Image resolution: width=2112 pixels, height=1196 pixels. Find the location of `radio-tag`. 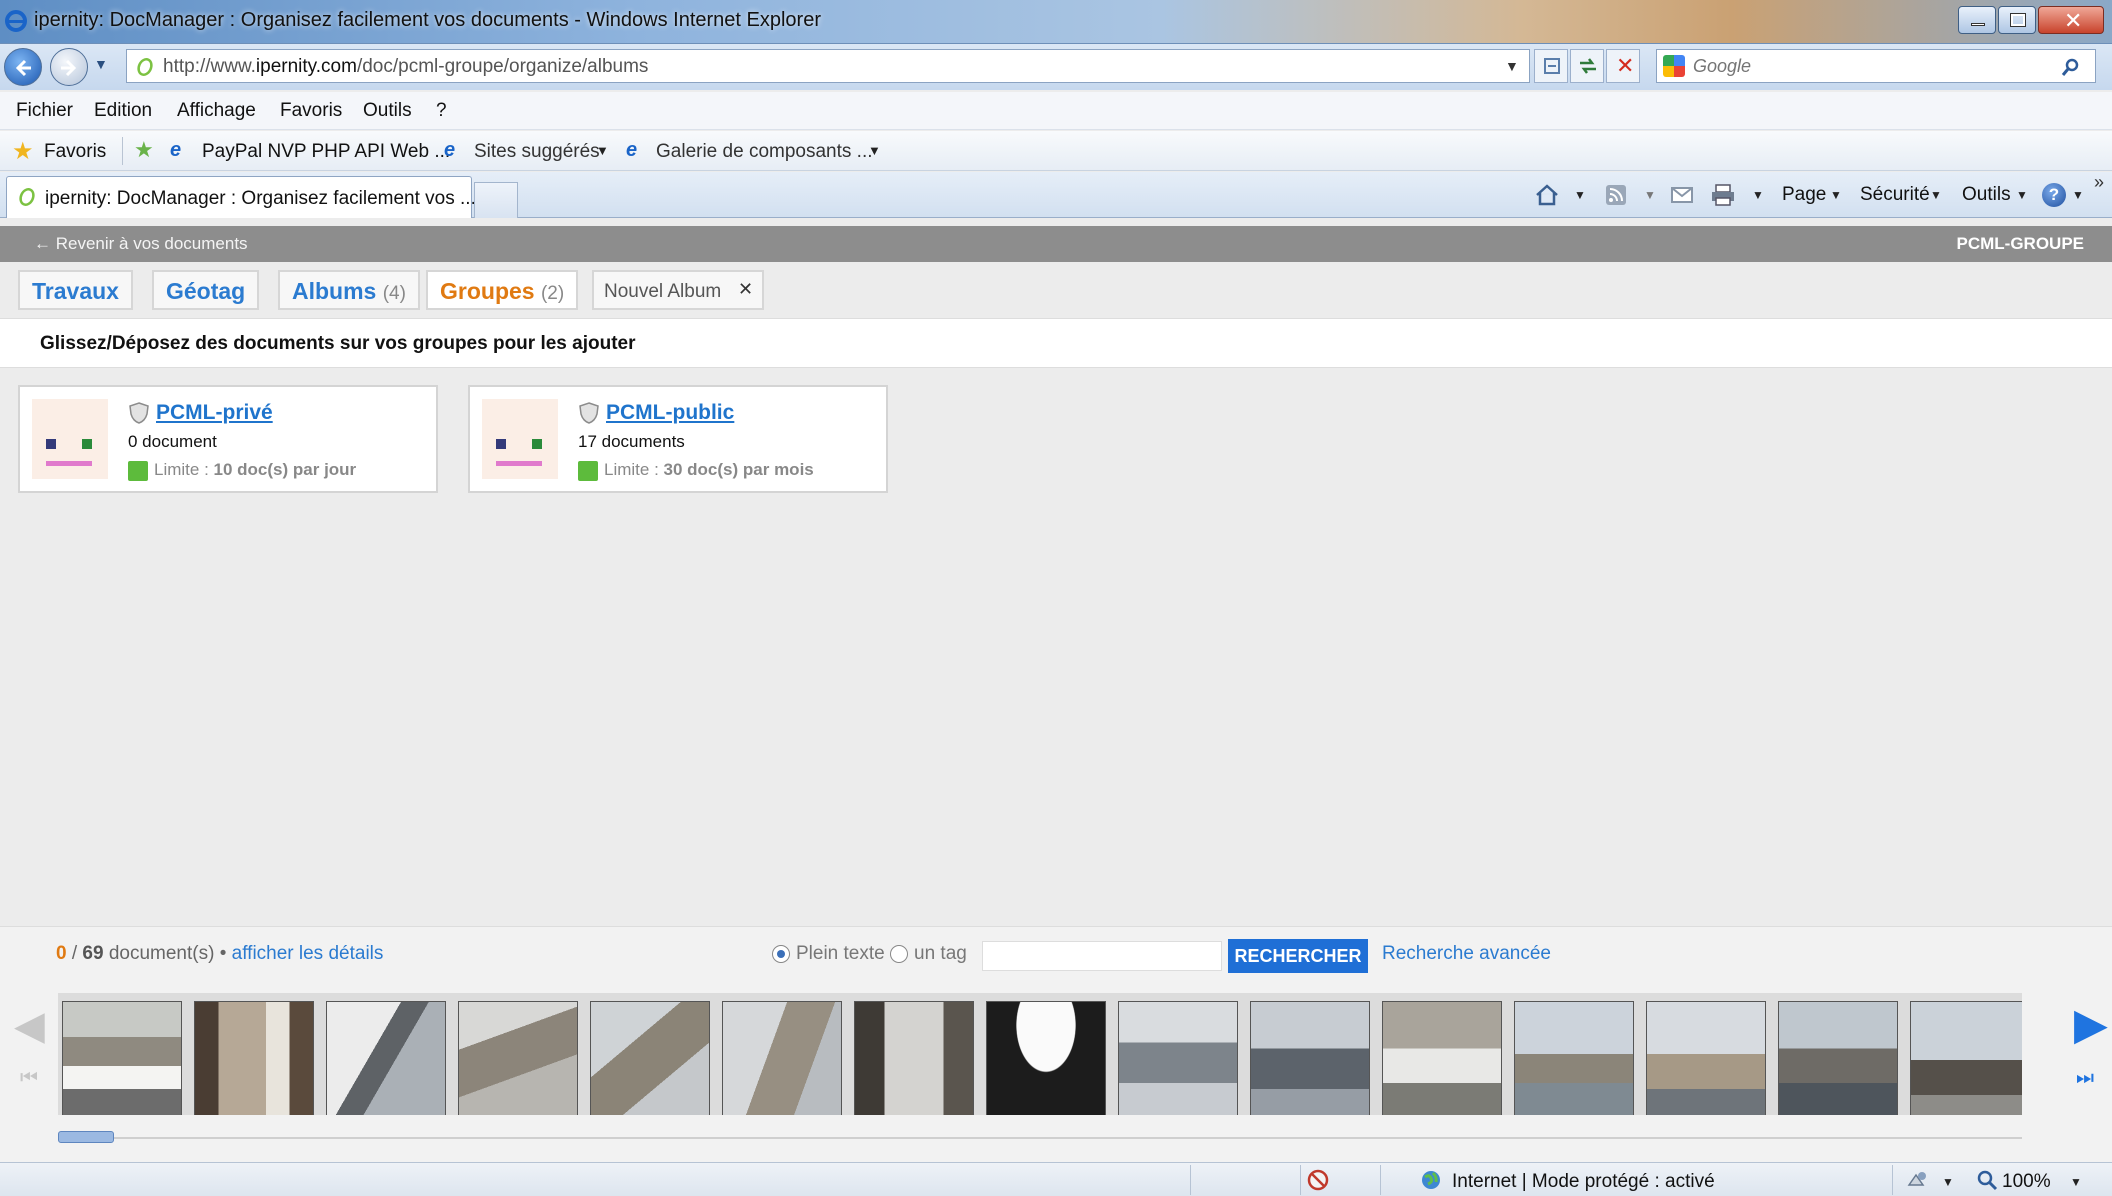

radio-tag is located at coordinates (899, 954).